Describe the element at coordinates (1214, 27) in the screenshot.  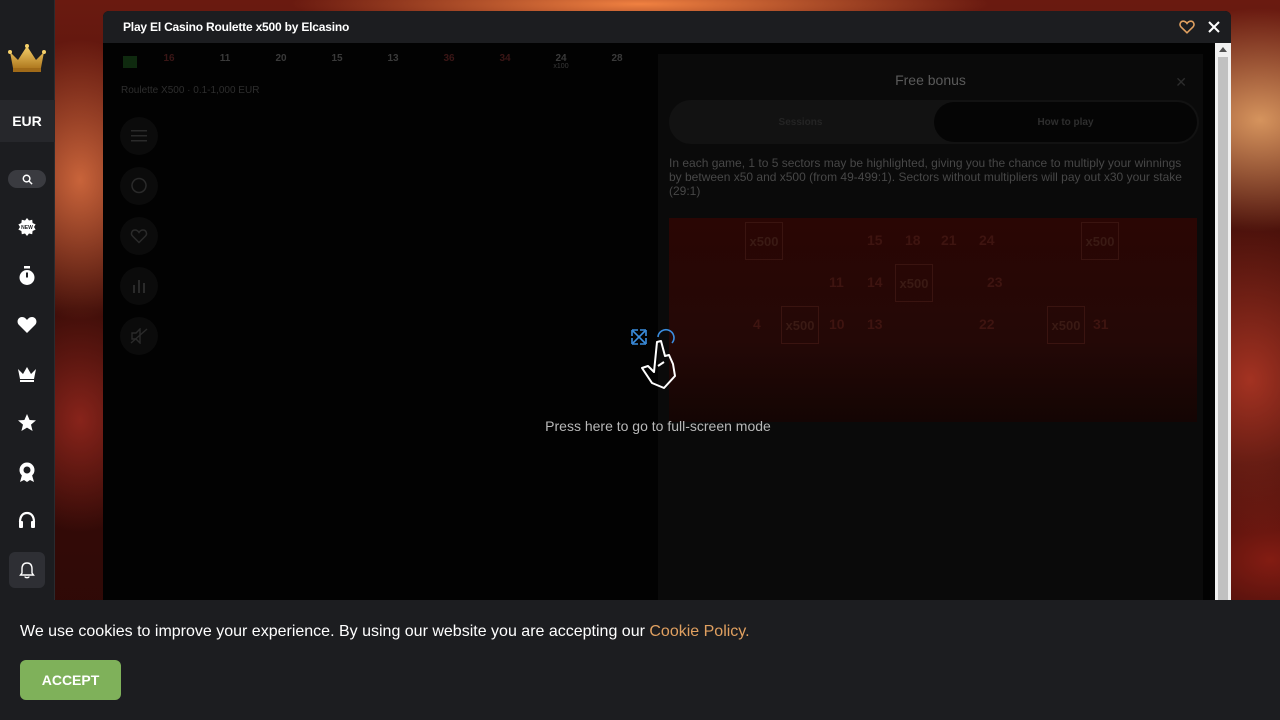
I see `close-icon` at that location.